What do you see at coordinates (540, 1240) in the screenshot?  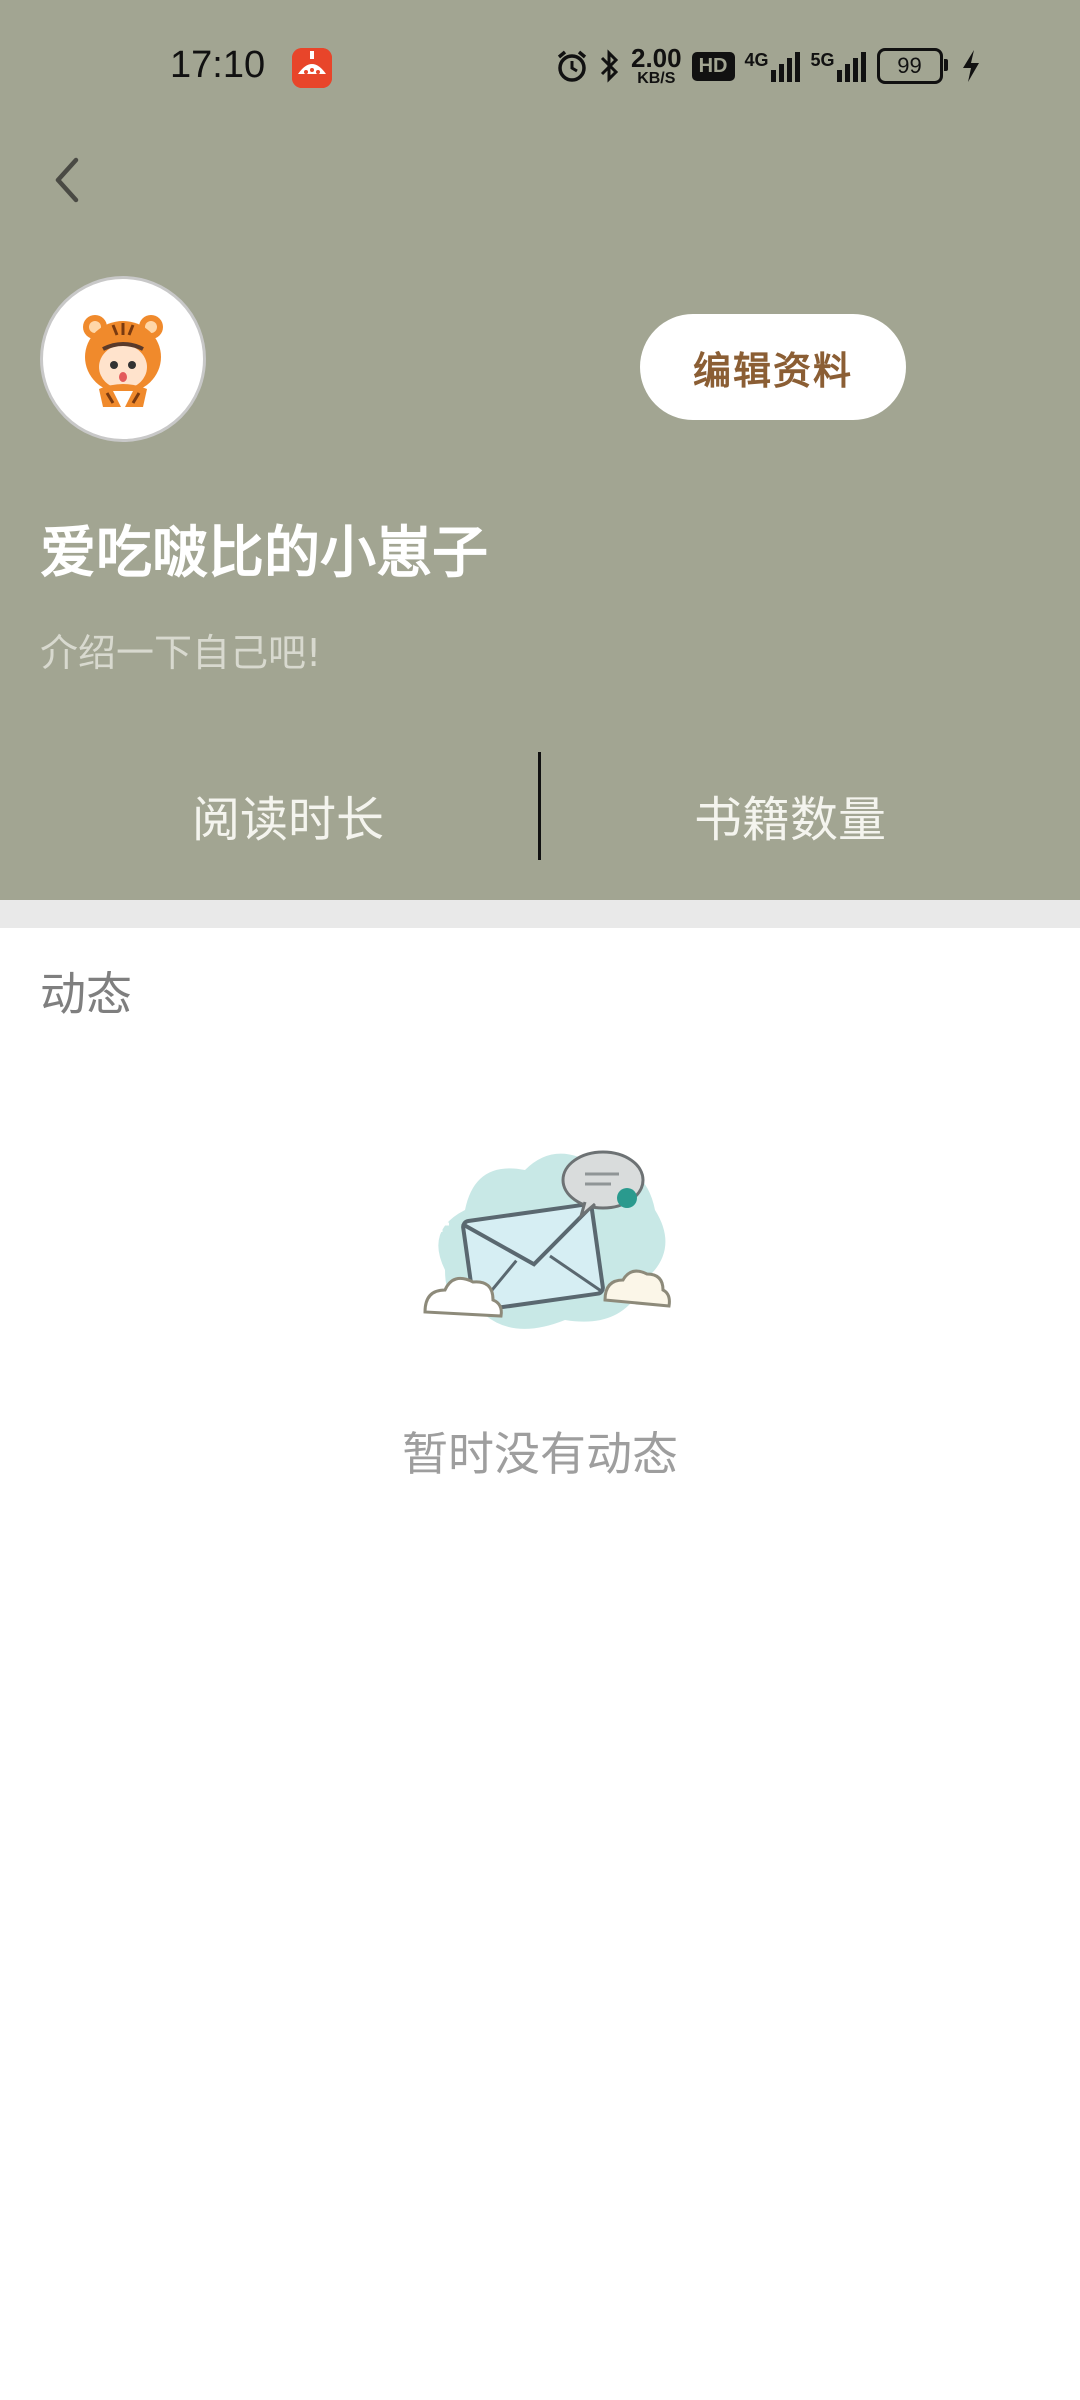 I see `empty-mail-illustration` at bounding box center [540, 1240].